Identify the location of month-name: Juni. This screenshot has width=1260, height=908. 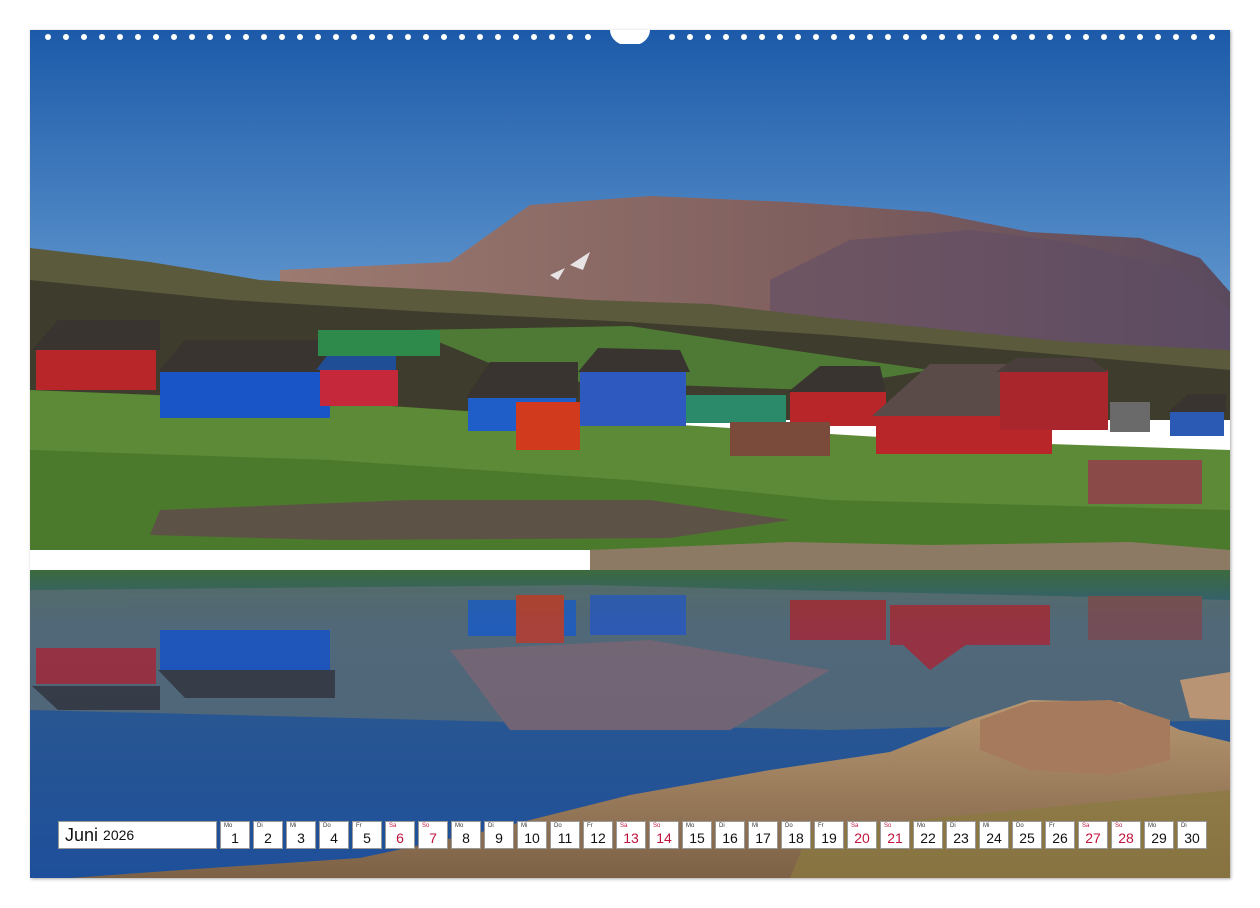
(82, 834).